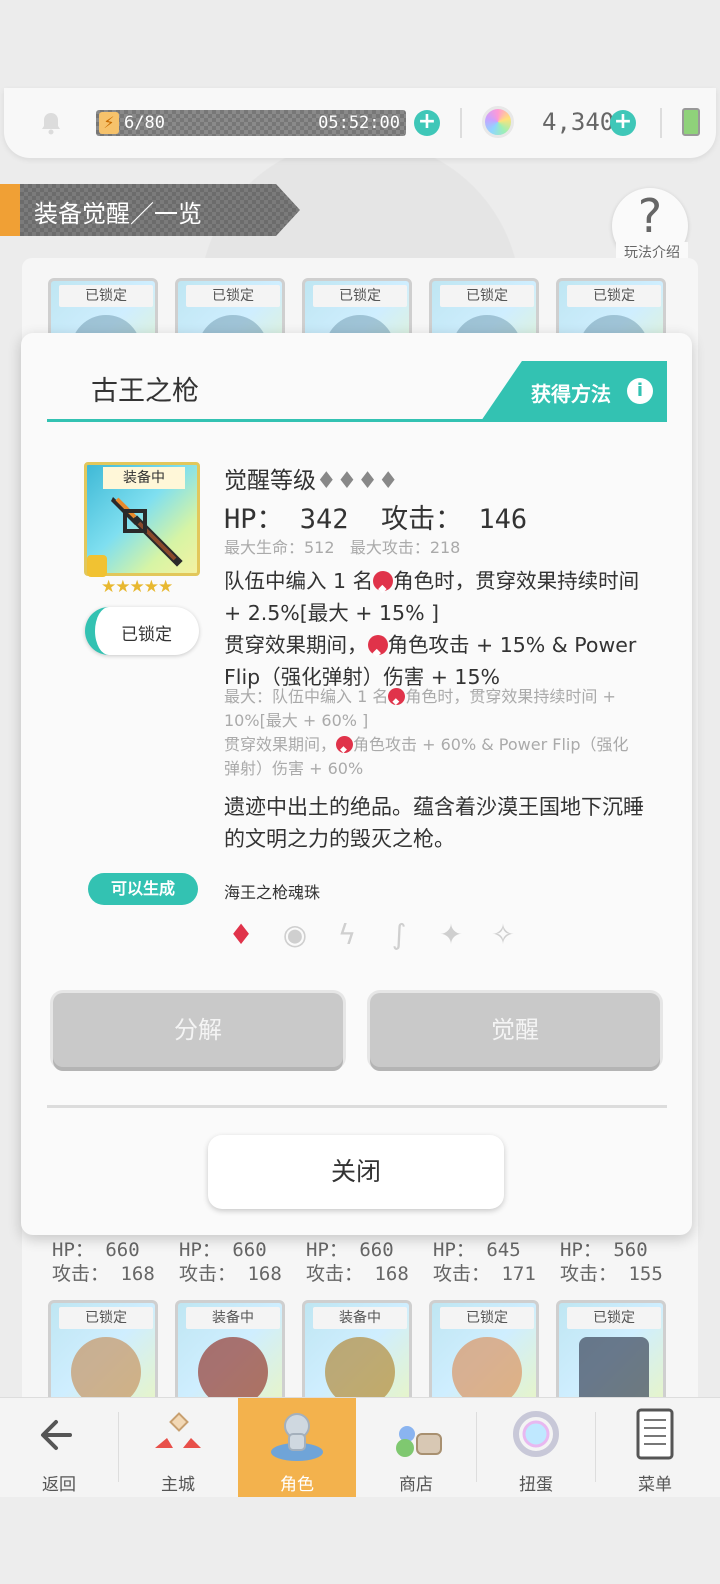 The width and height of the screenshot is (720, 1584). Describe the element at coordinates (691, 122) in the screenshot. I see `battery-icon` at that location.